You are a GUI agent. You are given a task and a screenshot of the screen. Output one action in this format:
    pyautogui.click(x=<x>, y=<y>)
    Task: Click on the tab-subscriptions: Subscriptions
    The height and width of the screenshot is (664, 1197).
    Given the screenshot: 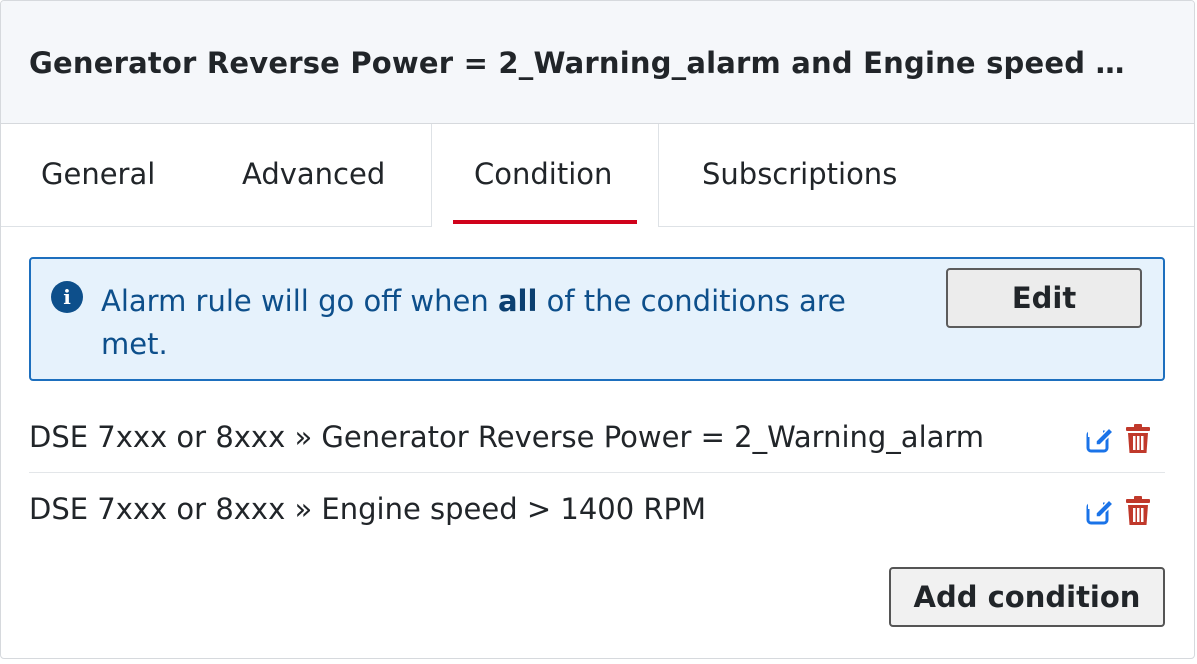 What is the action you would take?
    pyautogui.click(x=799, y=175)
    